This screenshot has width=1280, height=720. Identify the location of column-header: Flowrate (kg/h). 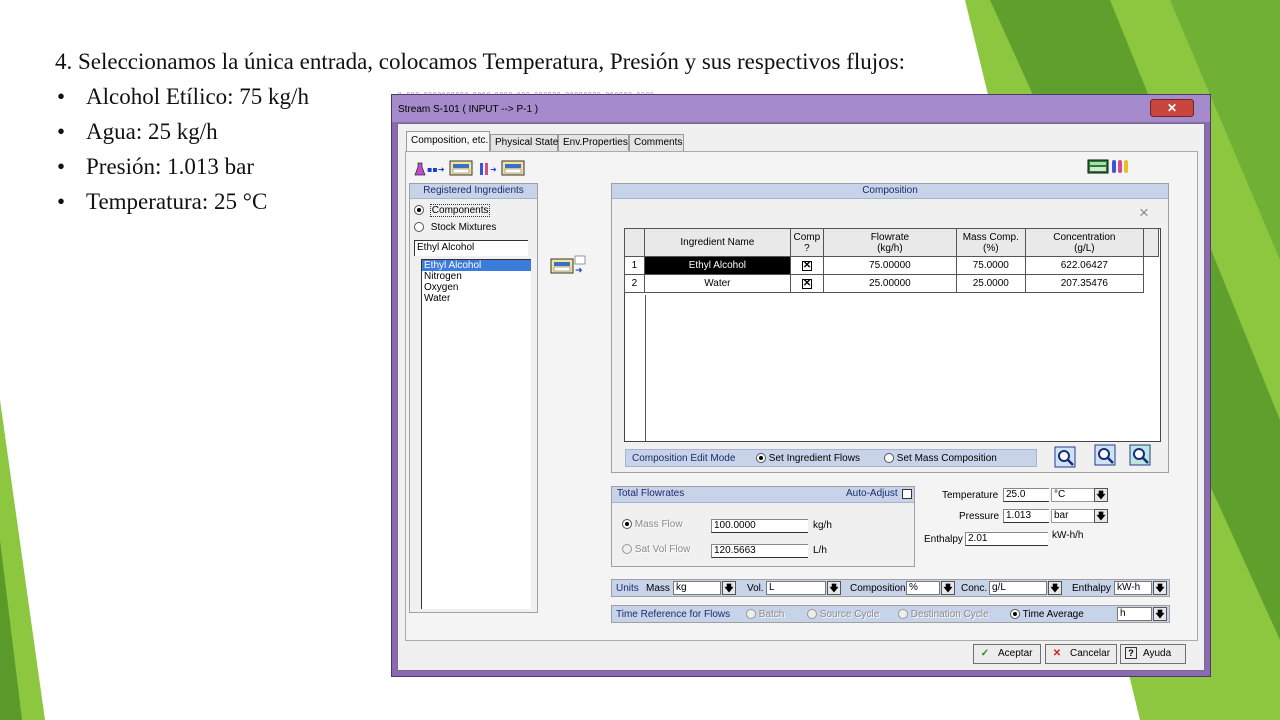
(889, 242).